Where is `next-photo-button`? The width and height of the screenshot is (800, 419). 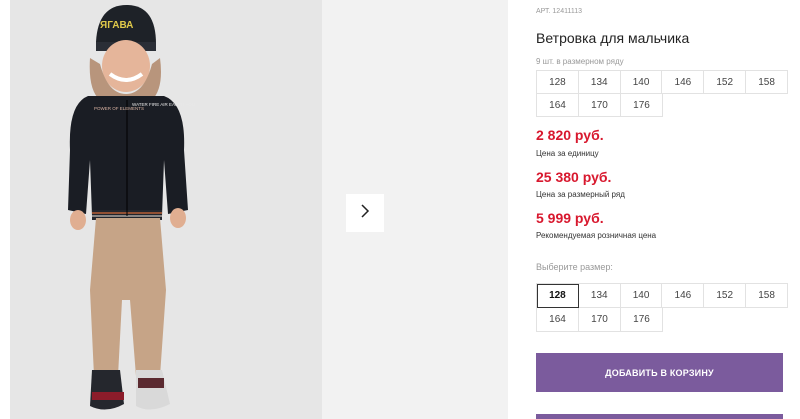
next-photo-button is located at coordinates (365, 213).